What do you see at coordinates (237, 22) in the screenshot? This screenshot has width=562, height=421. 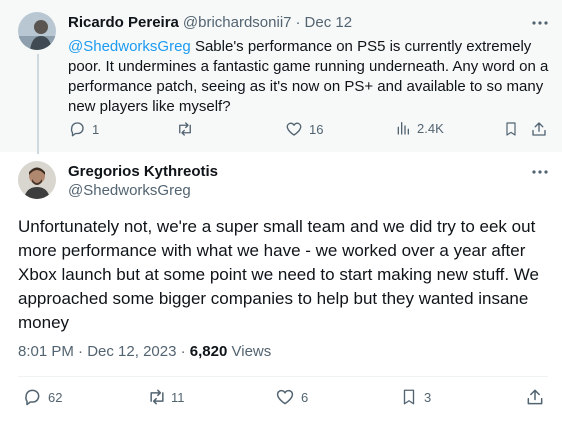 I see `reply-author-handle: @brichardsonii7` at bounding box center [237, 22].